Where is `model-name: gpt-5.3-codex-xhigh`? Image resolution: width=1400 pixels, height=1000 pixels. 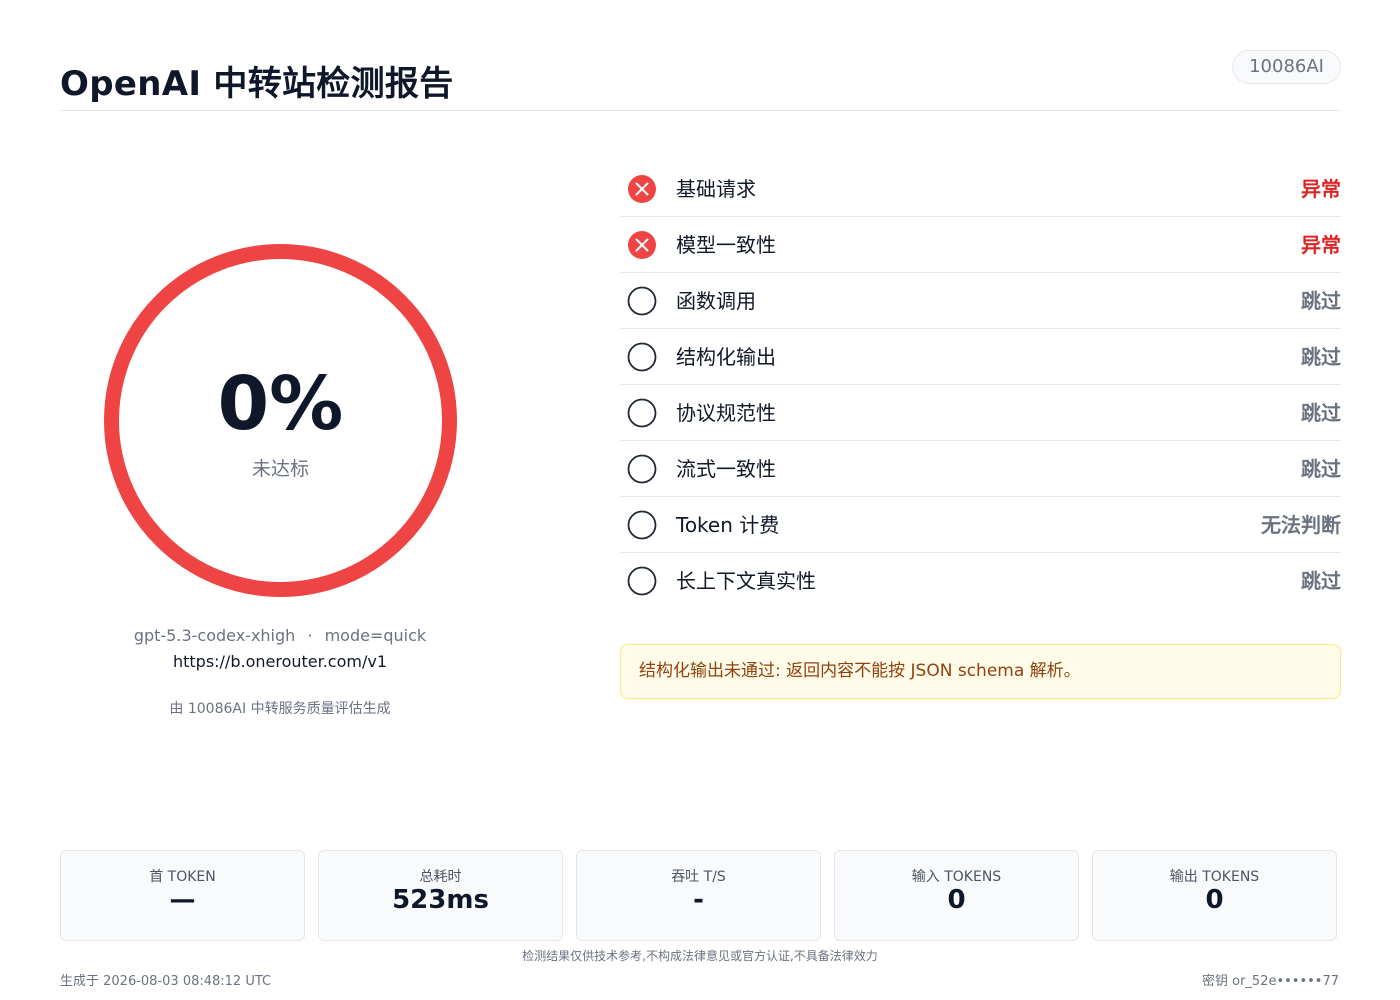 model-name: gpt-5.3-codex-xhigh is located at coordinates (214, 635).